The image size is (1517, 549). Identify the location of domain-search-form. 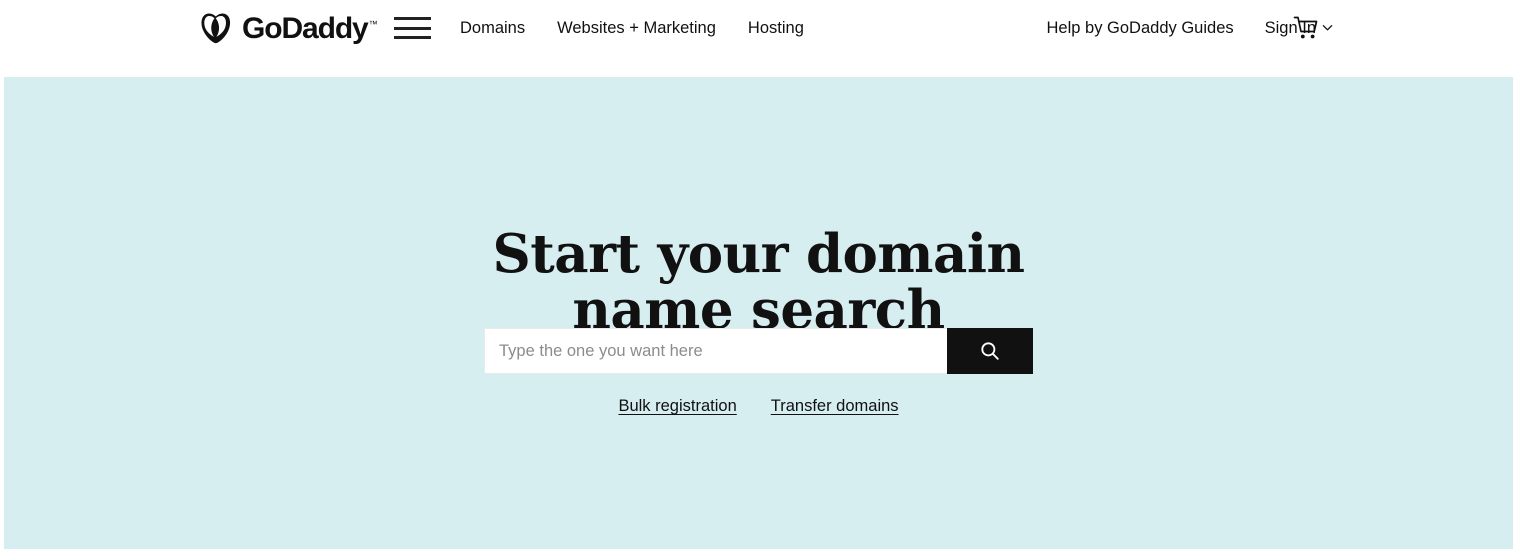
(758, 351).